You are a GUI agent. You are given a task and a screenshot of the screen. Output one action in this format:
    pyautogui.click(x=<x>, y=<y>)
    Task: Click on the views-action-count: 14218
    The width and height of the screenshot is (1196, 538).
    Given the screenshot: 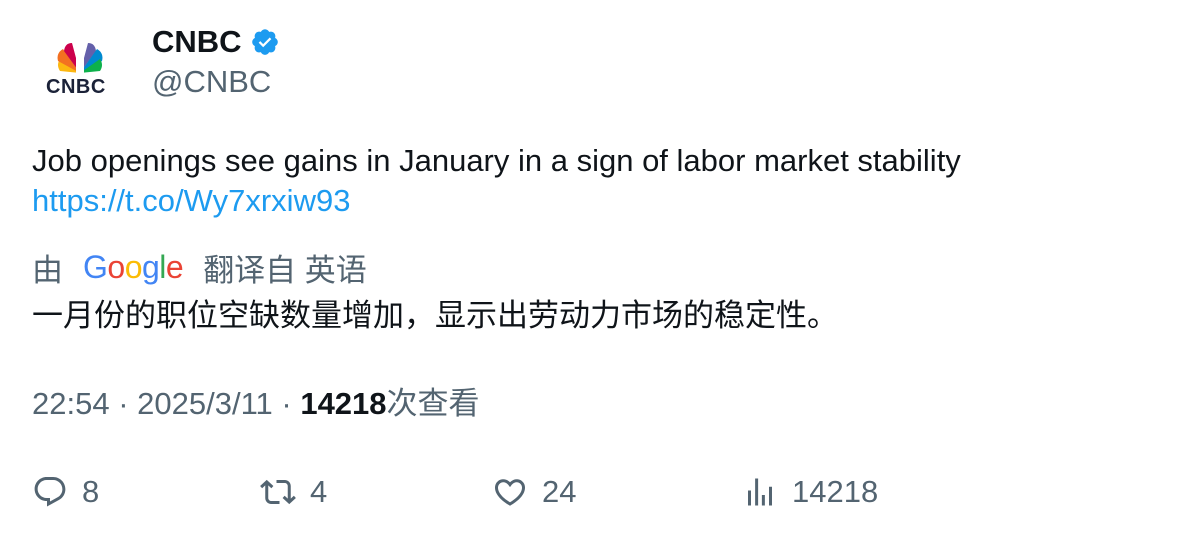 What is the action you would take?
    pyautogui.click(x=835, y=491)
    